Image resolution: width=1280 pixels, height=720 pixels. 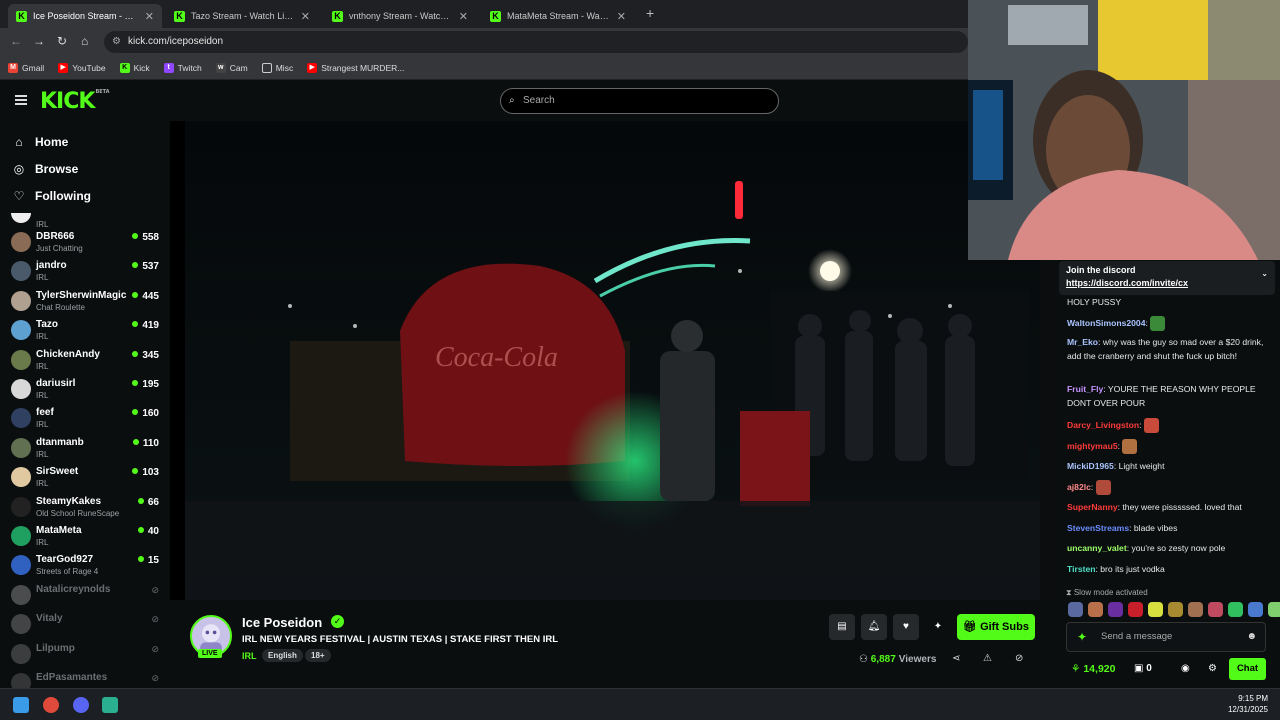 What do you see at coordinates (1247, 669) in the screenshot?
I see `send-chat-button: Chat` at bounding box center [1247, 669].